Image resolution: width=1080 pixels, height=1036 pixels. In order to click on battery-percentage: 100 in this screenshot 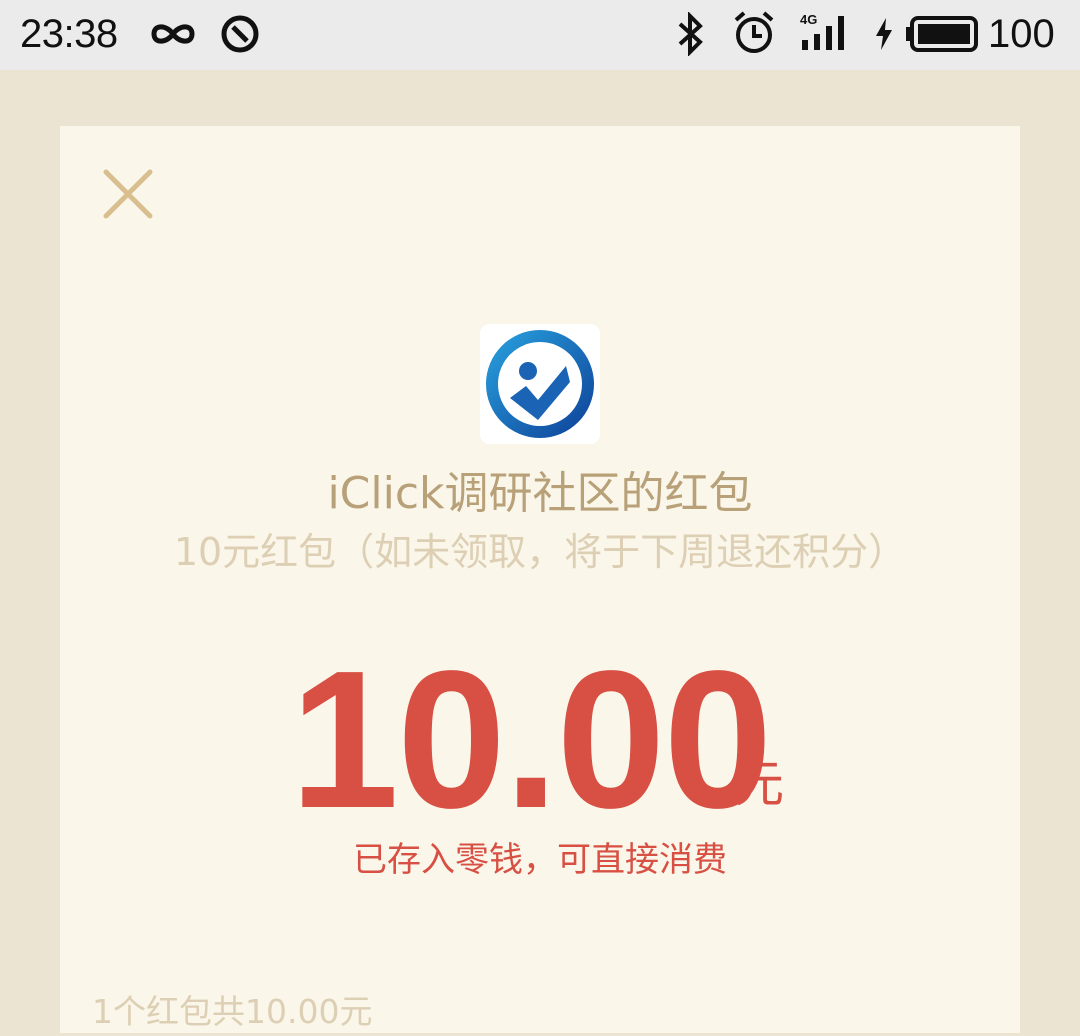, I will do `click(1021, 34)`.